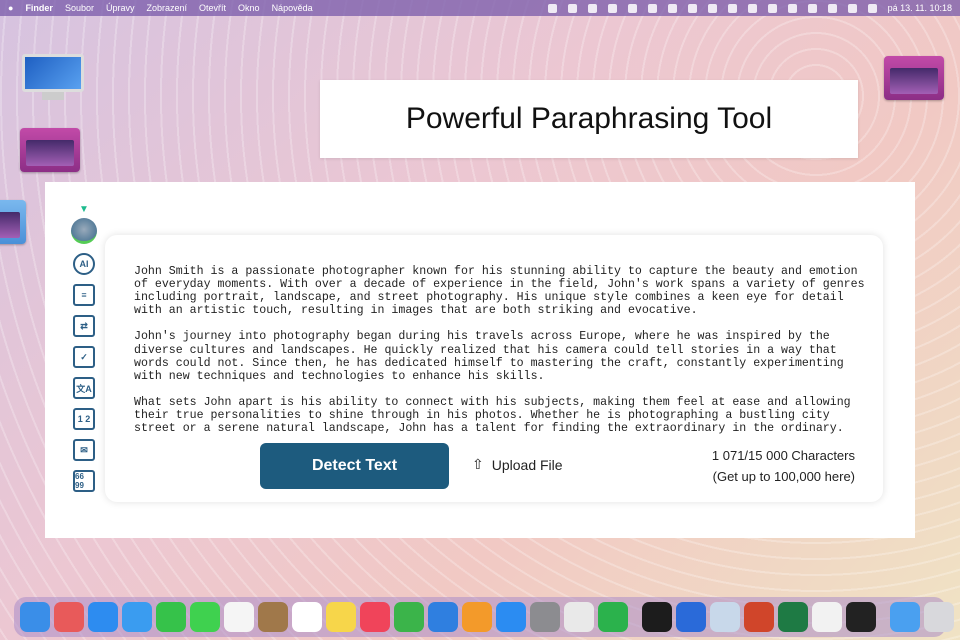 This screenshot has width=960, height=640. What do you see at coordinates (341, 617) in the screenshot?
I see `dock-notes-icon` at bounding box center [341, 617].